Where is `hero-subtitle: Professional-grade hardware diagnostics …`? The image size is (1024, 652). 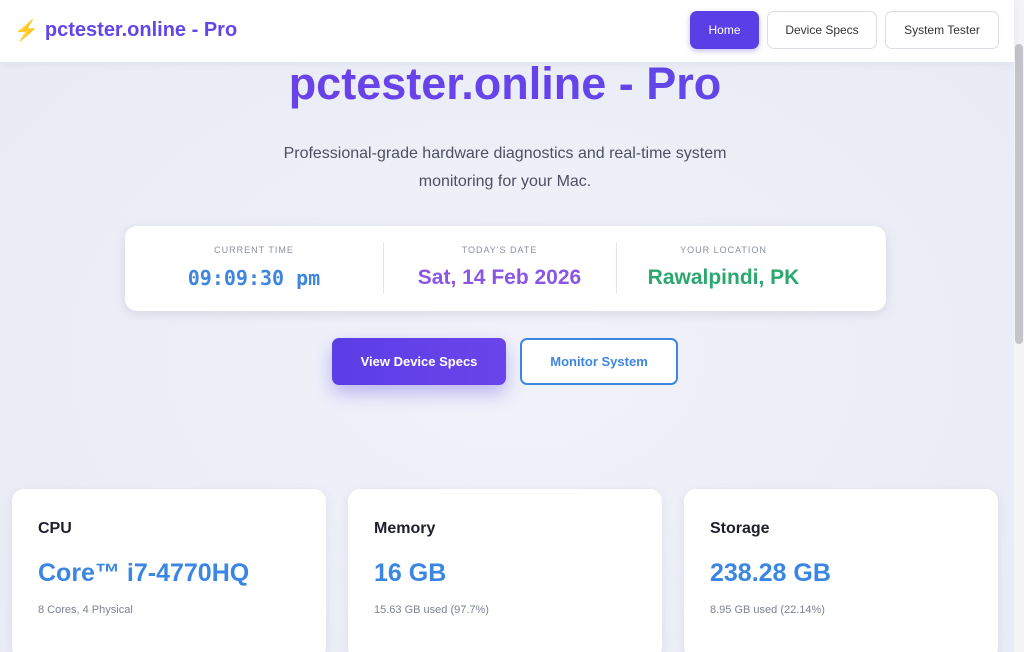
hero-subtitle: Professional-grade hardware diagnostics … is located at coordinates (505, 167).